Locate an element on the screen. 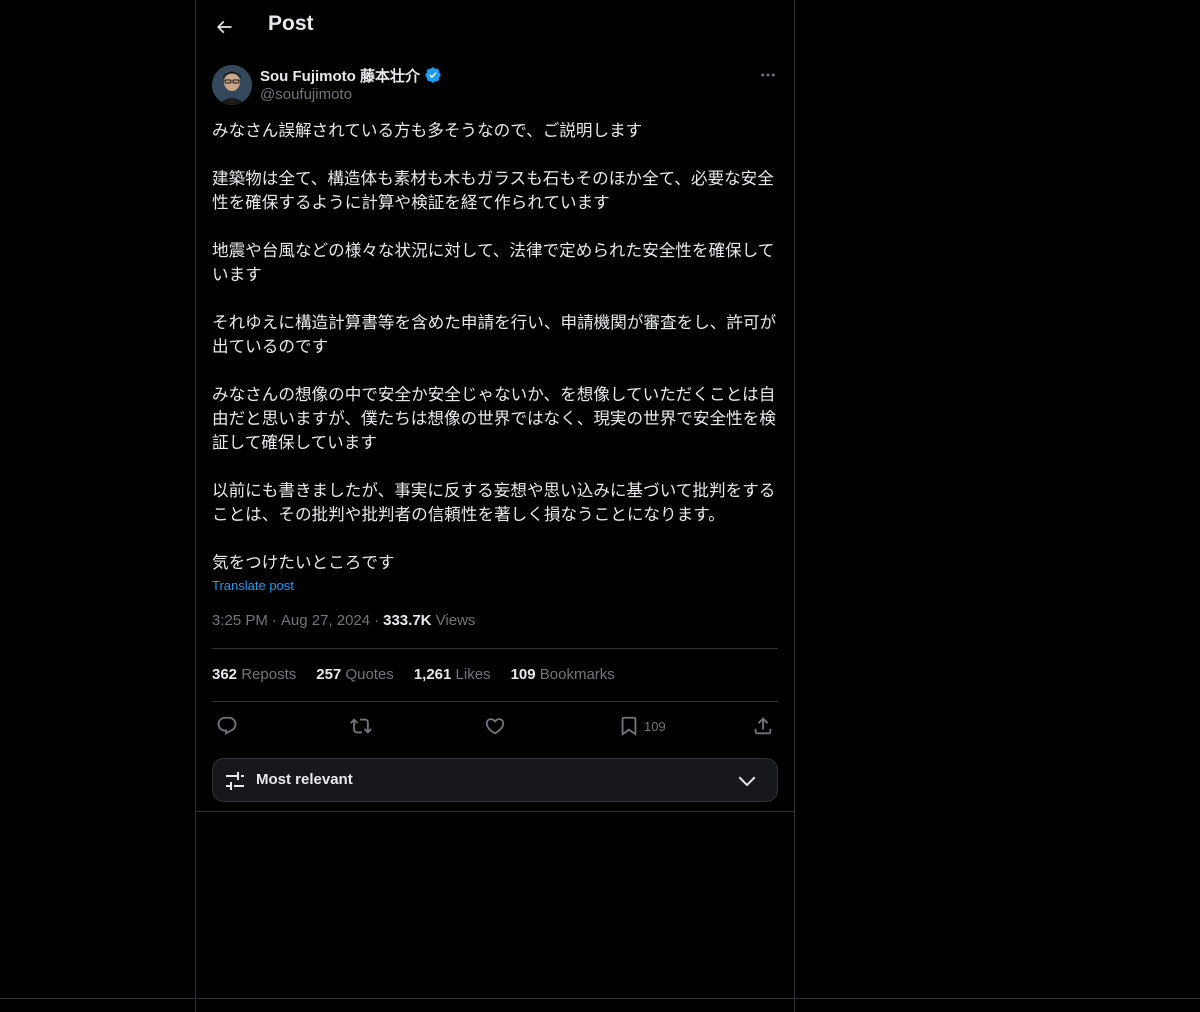  quotes-stat: 257 Quotes is located at coordinates (355, 674).